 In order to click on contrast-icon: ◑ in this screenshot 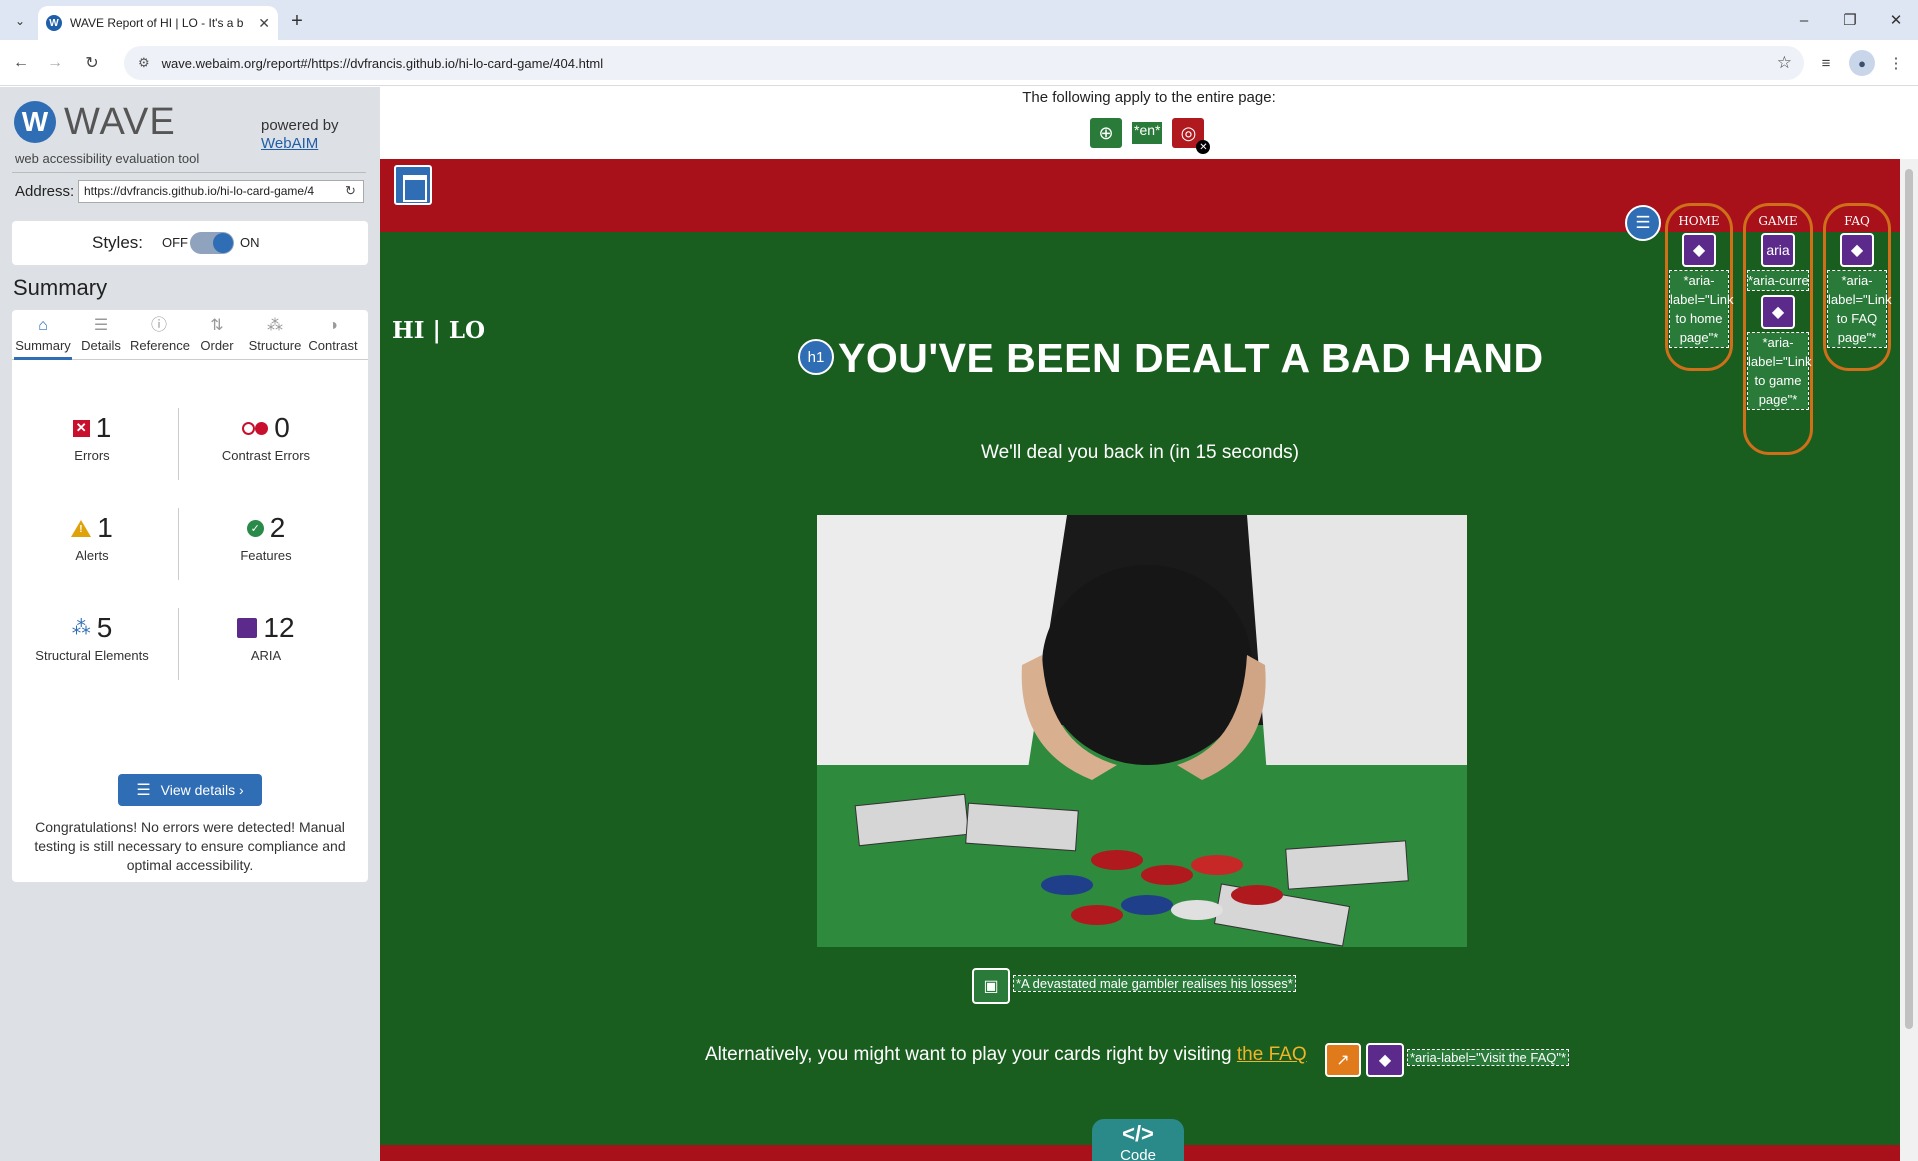, I will do `click(333, 325)`.